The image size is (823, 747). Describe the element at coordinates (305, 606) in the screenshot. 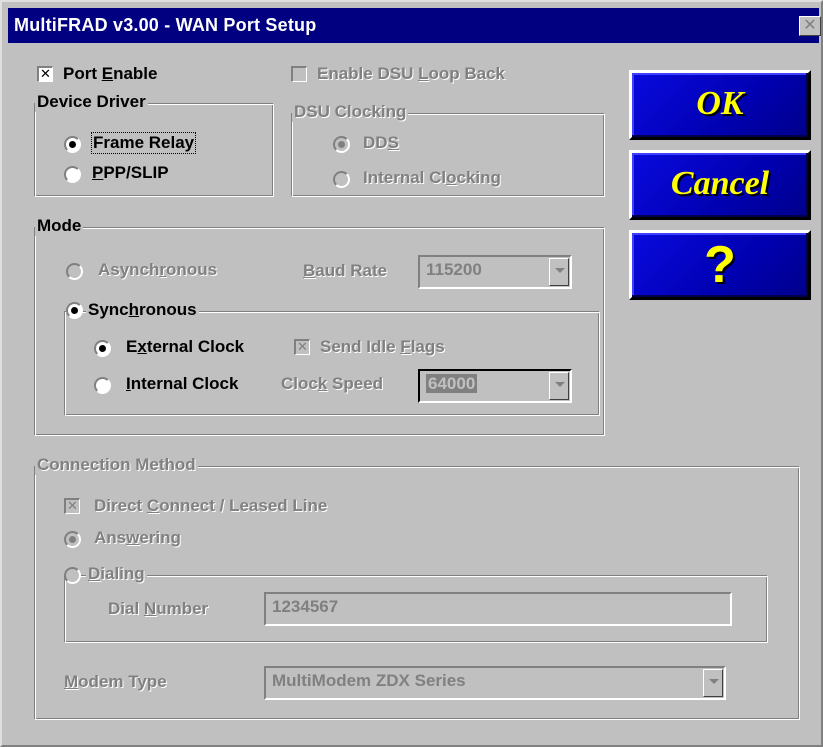

I see `dial-number-value: 1234567` at that location.